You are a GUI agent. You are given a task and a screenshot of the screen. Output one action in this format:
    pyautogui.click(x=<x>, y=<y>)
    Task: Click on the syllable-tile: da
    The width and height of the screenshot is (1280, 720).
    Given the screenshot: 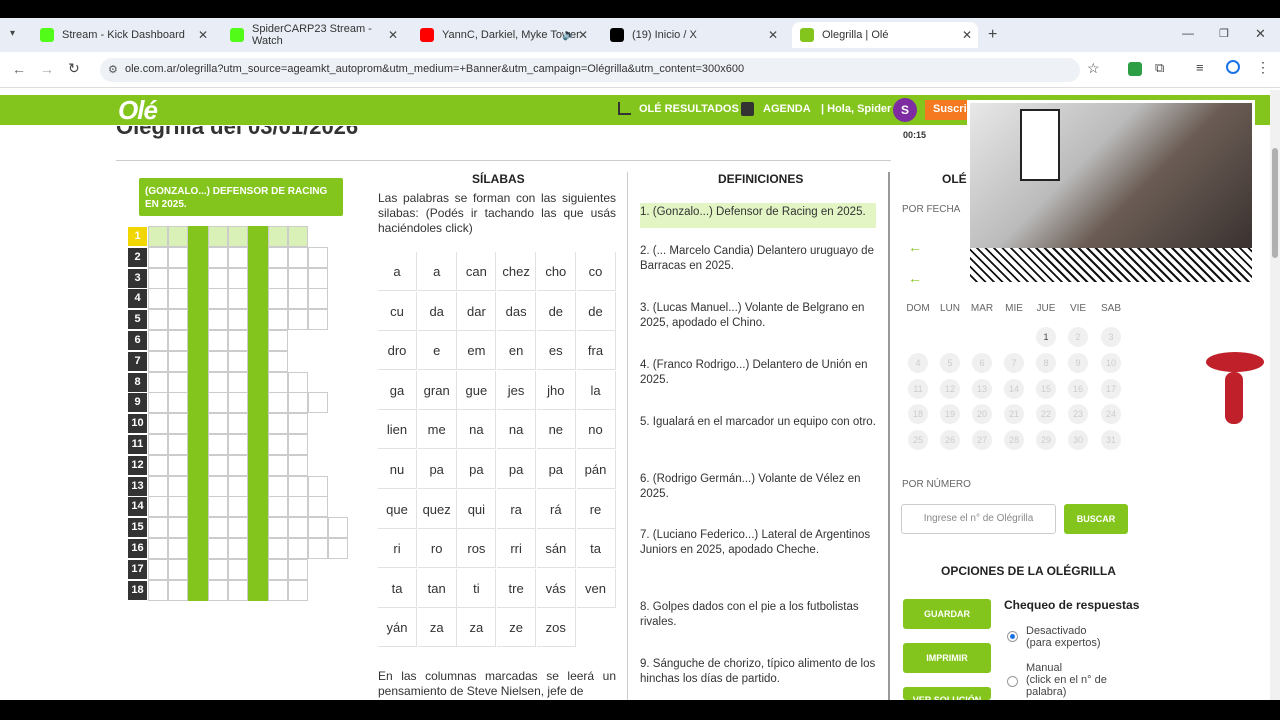 What is the action you would take?
    pyautogui.click(x=437, y=311)
    